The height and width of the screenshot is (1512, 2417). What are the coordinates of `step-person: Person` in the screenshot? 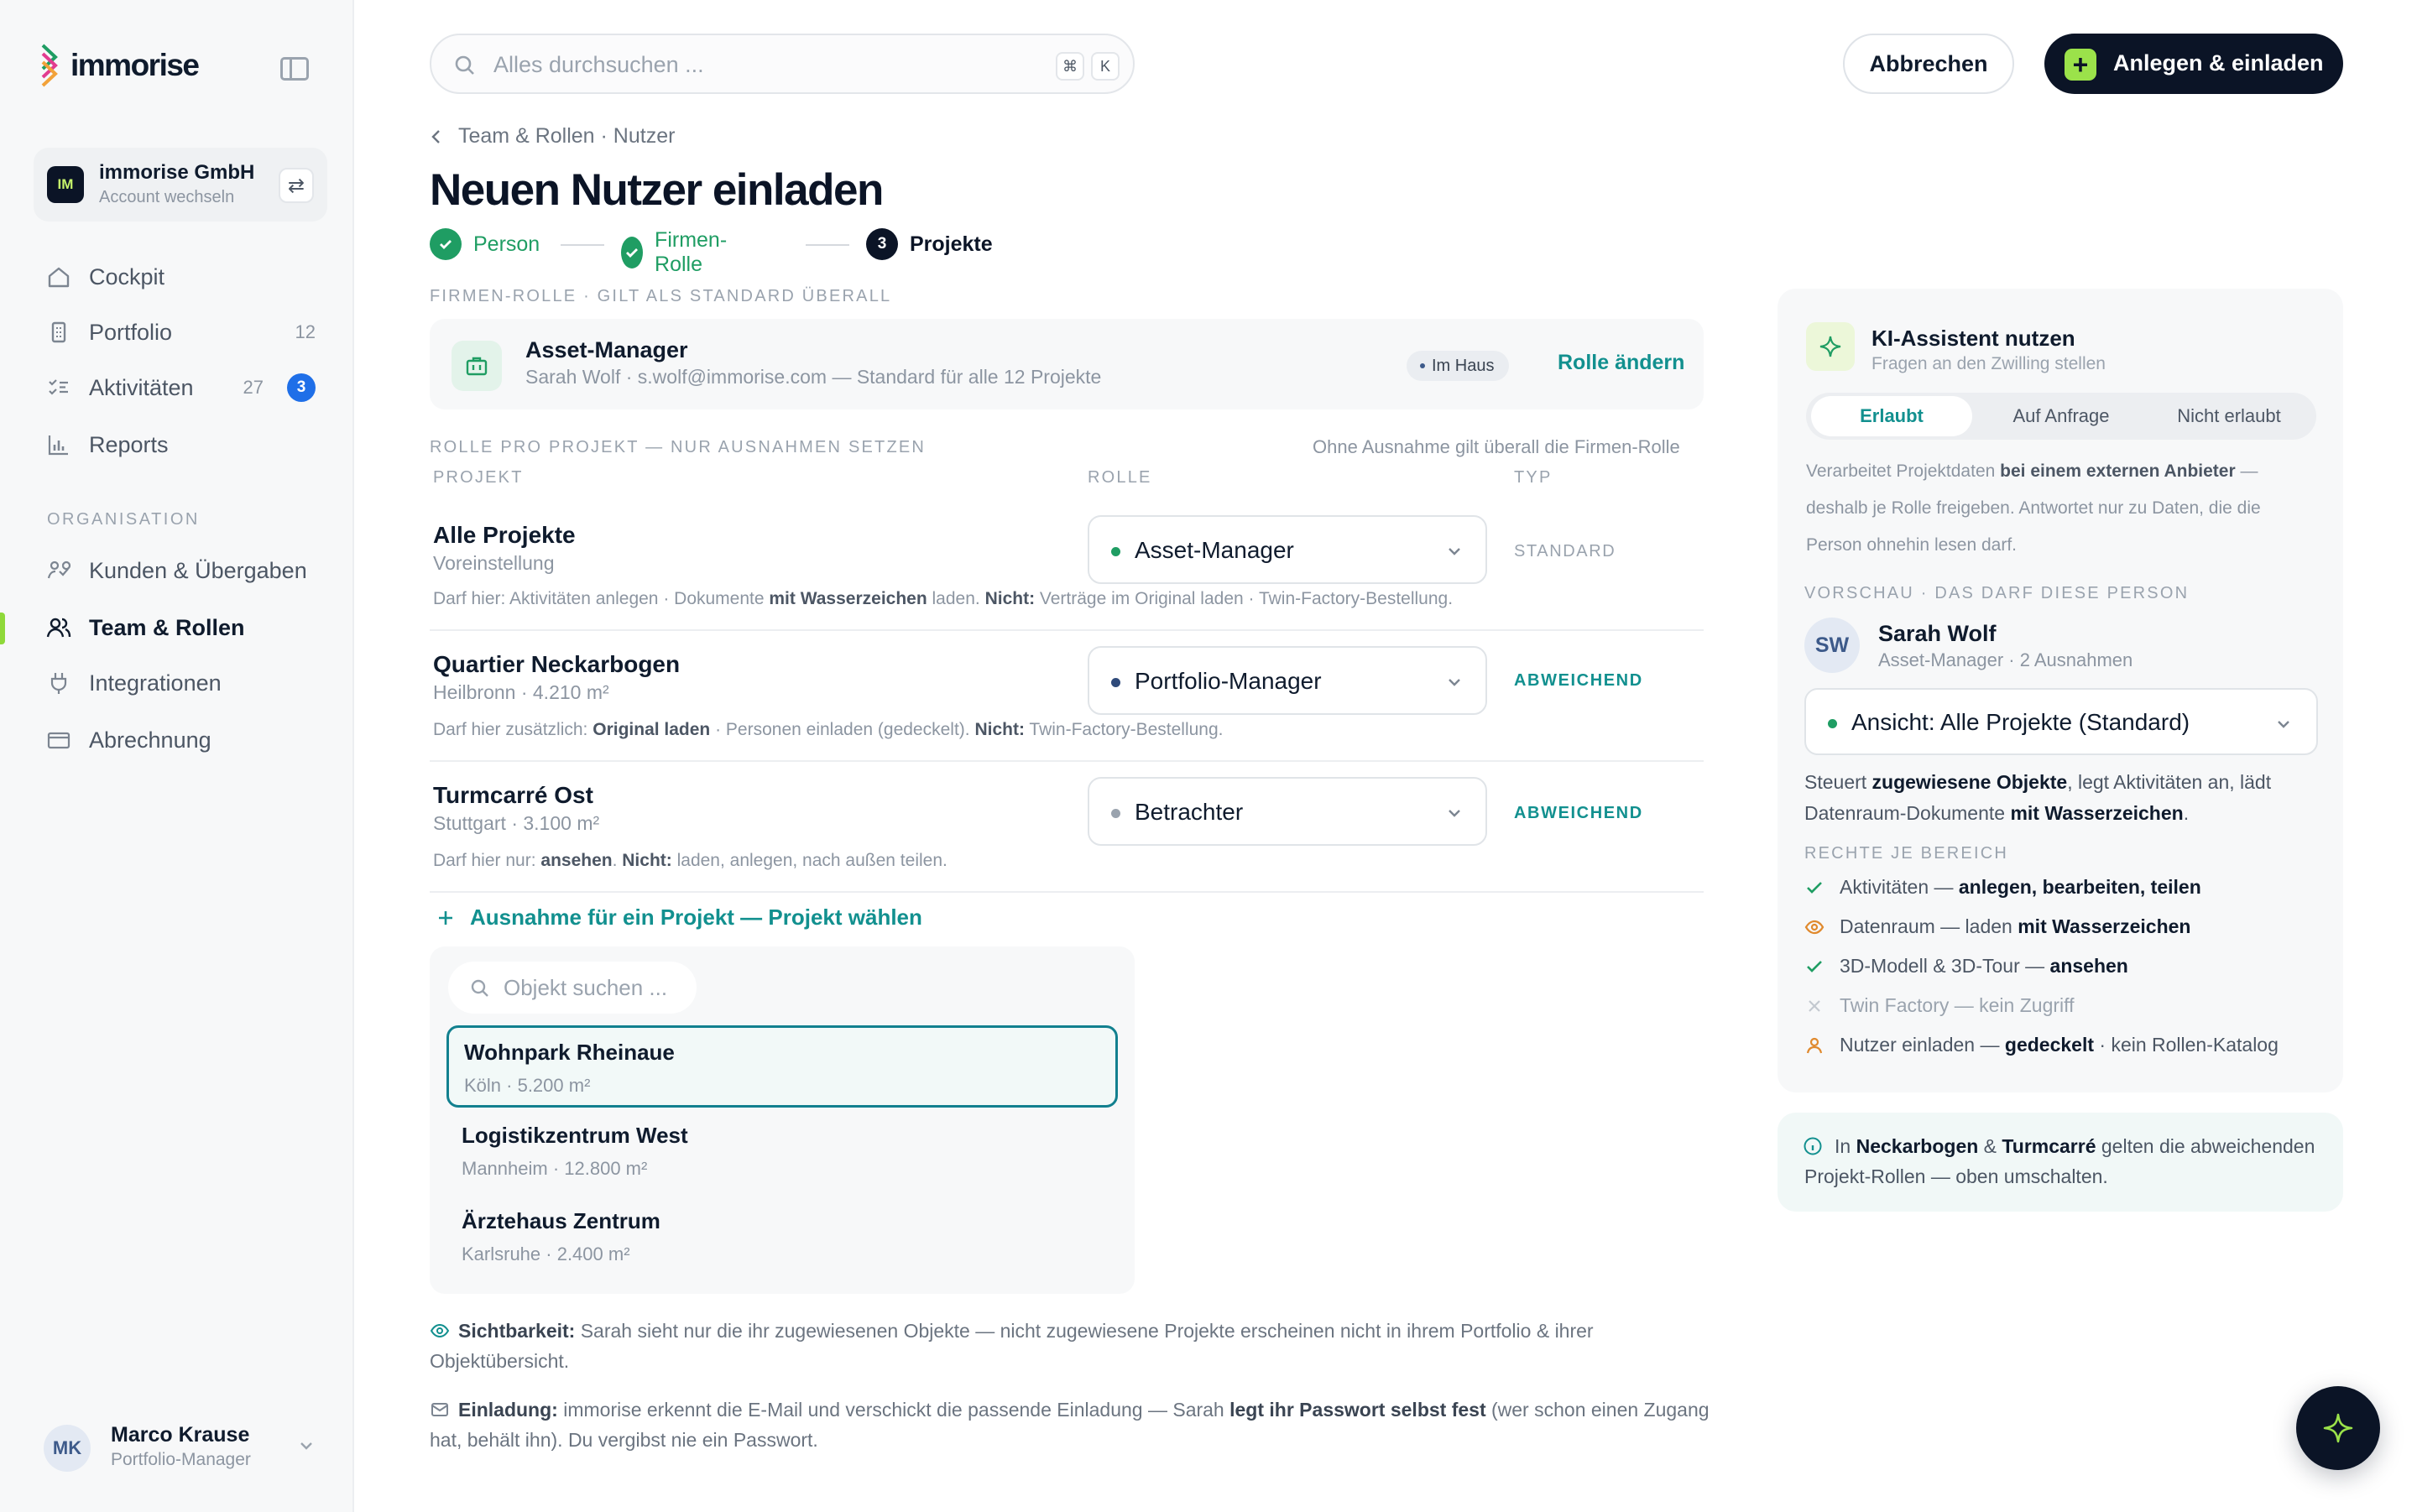 It's located at (485, 244).